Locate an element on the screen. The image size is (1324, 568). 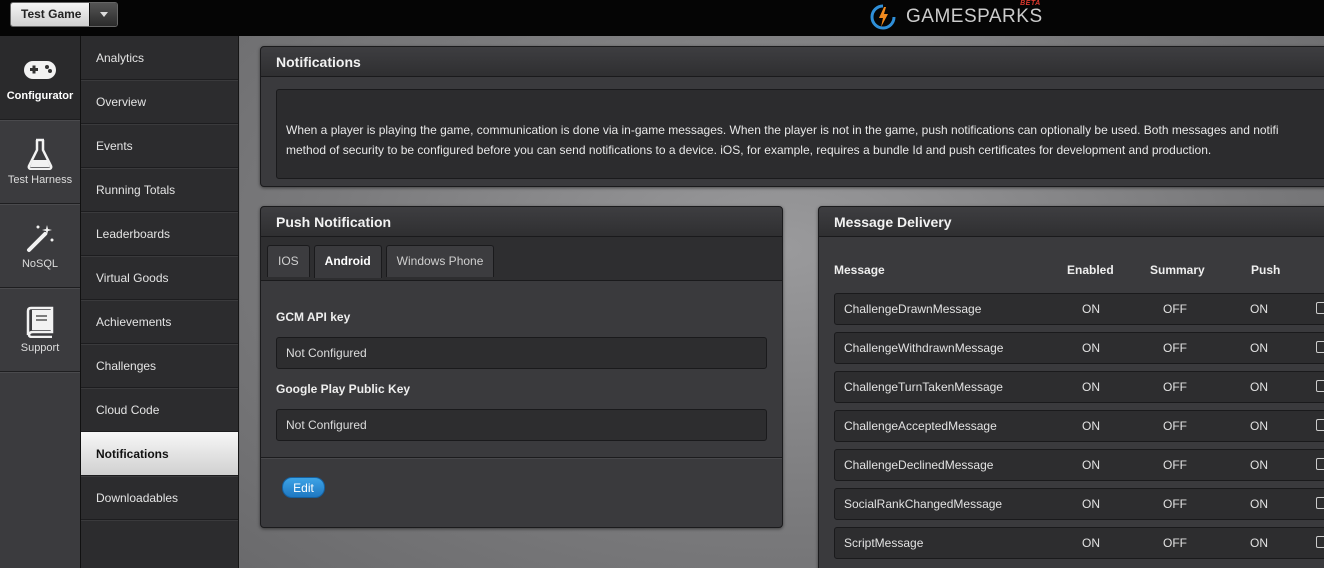
game-name: Test Game is located at coordinates (50, 14).